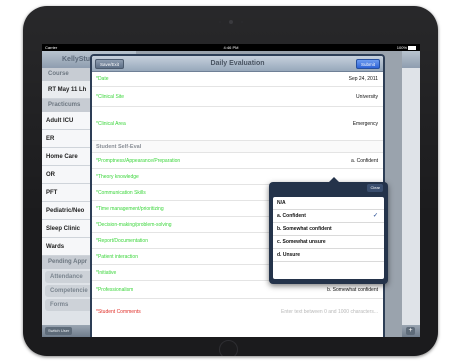 The width and height of the screenshot is (461, 362). What do you see at coordinates (328, 203) in the screenshot?
I see `rating-option: N/A` at bounding box center [328, 203].